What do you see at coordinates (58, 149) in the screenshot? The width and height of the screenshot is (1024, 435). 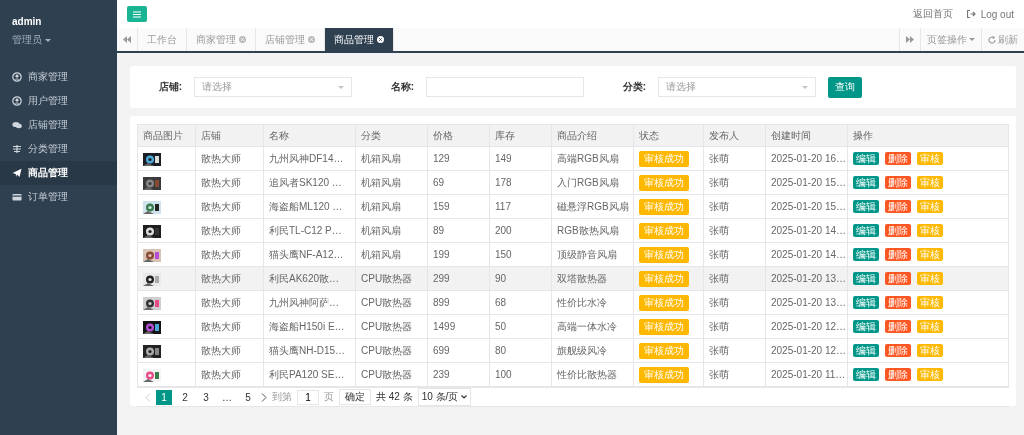 I see `sidebar-item: 分类管理` at bounding box center [58, 149].